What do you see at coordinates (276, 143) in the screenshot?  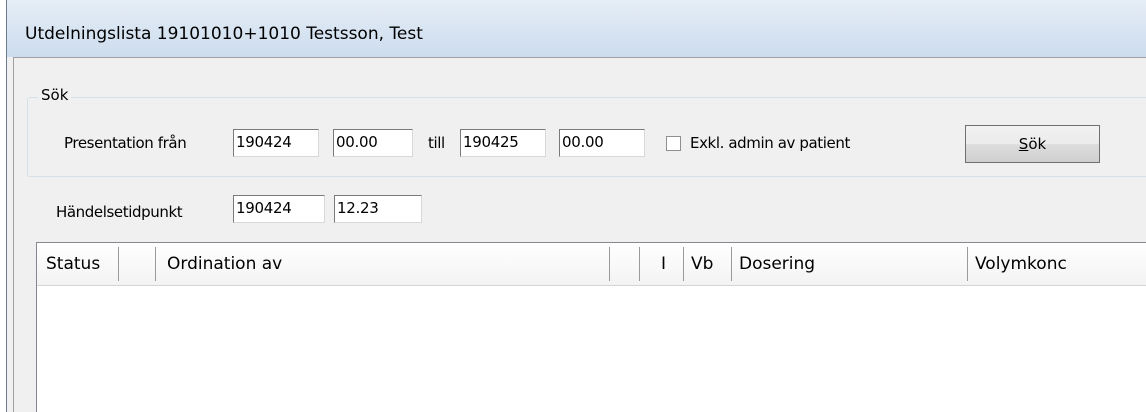 I see `from-date-field: 190424` at bounding box center [276, 143].